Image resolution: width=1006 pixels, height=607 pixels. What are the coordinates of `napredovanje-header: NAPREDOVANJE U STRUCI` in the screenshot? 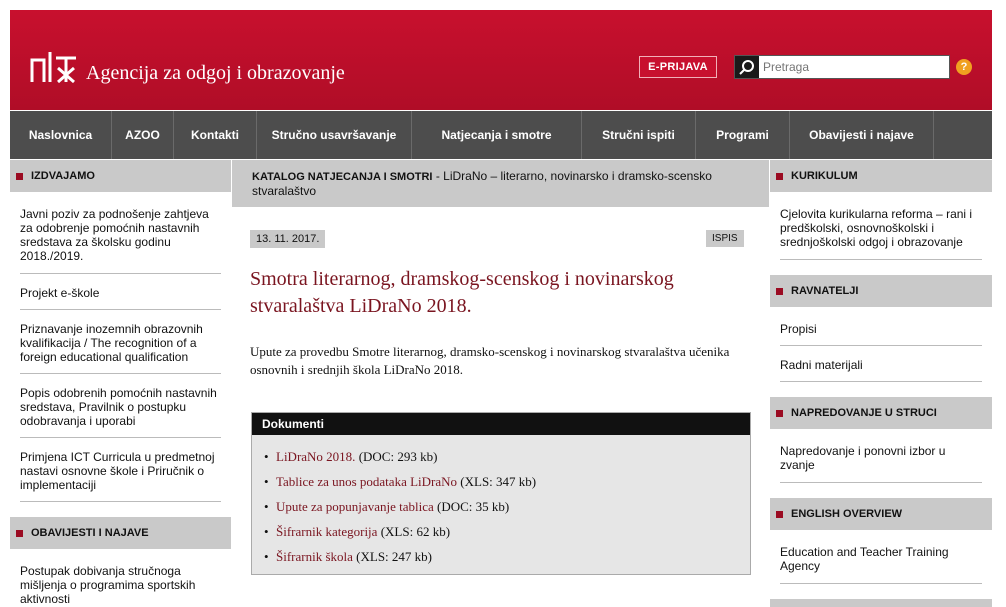 It's located at (881, 413).